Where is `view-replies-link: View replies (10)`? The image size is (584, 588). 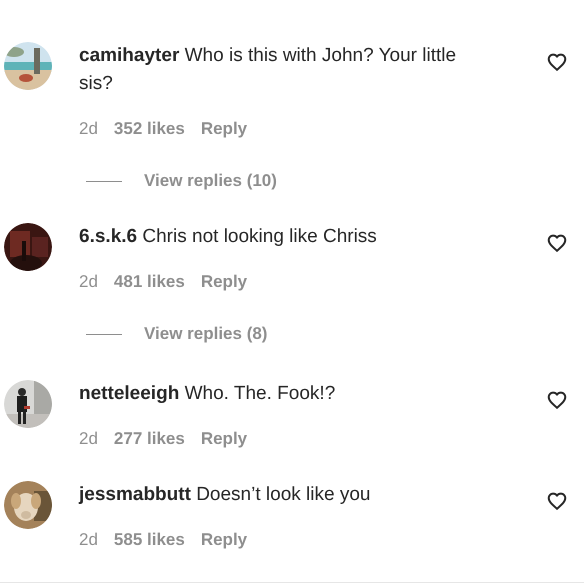
view-replies-link: View replies (10) is located at coordinates (210, 181).